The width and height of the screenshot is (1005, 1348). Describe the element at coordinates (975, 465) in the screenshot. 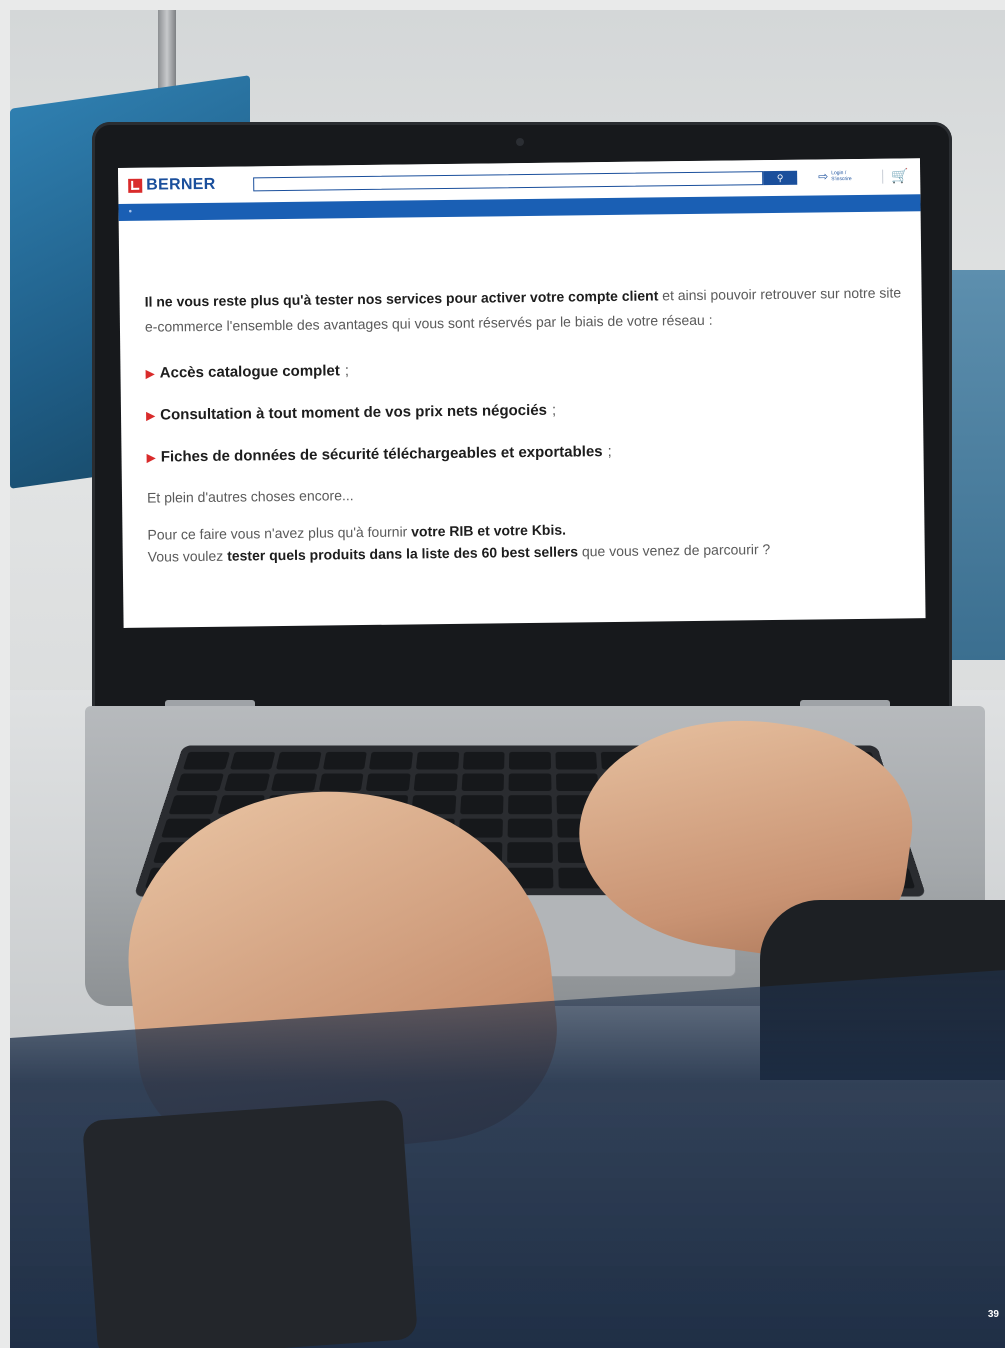

I see `blue-folder` at that location.